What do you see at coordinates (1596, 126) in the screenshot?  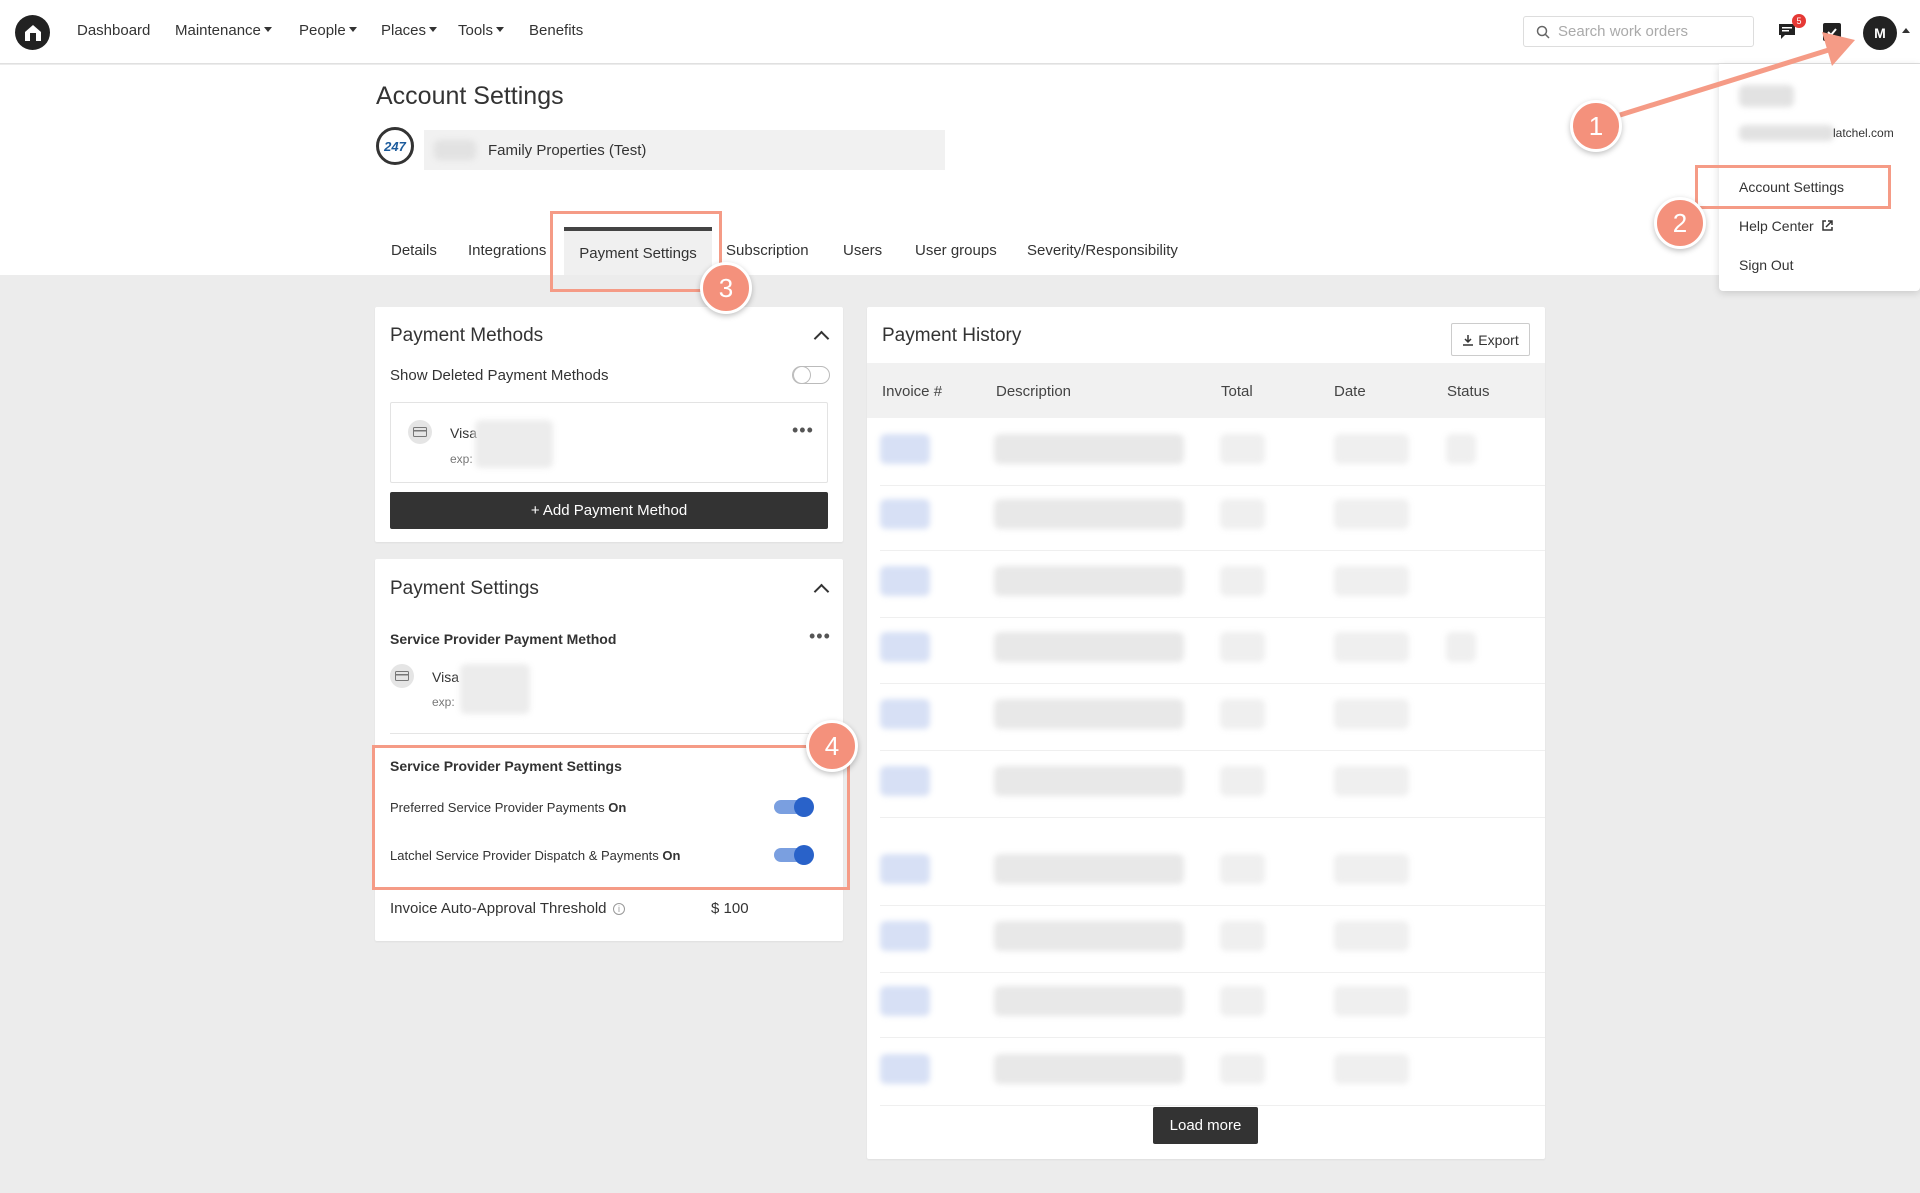 I see `annotation-step-1: 1` at bounding box center [1596, 126].